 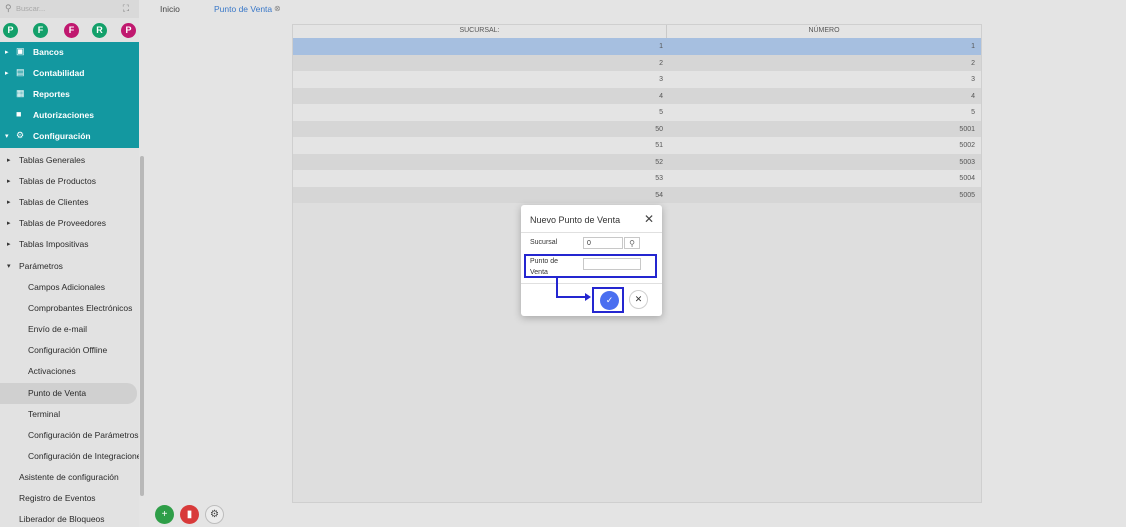 What do you see at coordinates (243, 9) in the screenshot?
I see `tab-punto-de-venta: Punto de Venta` at bounding box center [243, 9].